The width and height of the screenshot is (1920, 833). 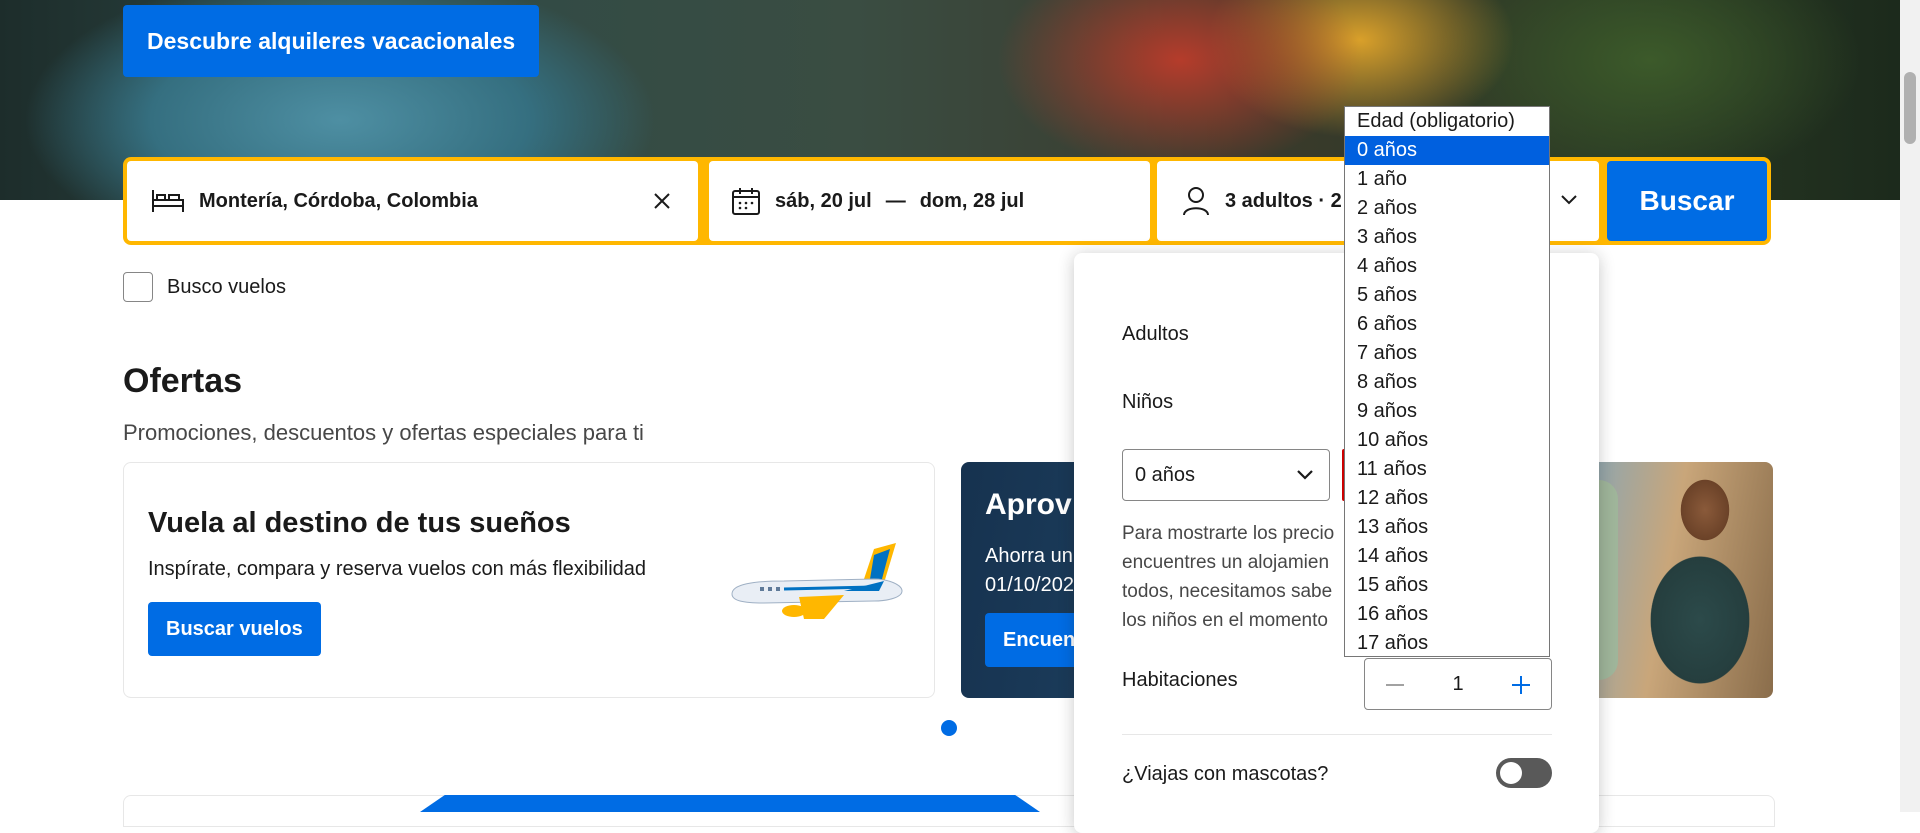 I want to click on page-scrollbar, so click(x=1910, y=406).